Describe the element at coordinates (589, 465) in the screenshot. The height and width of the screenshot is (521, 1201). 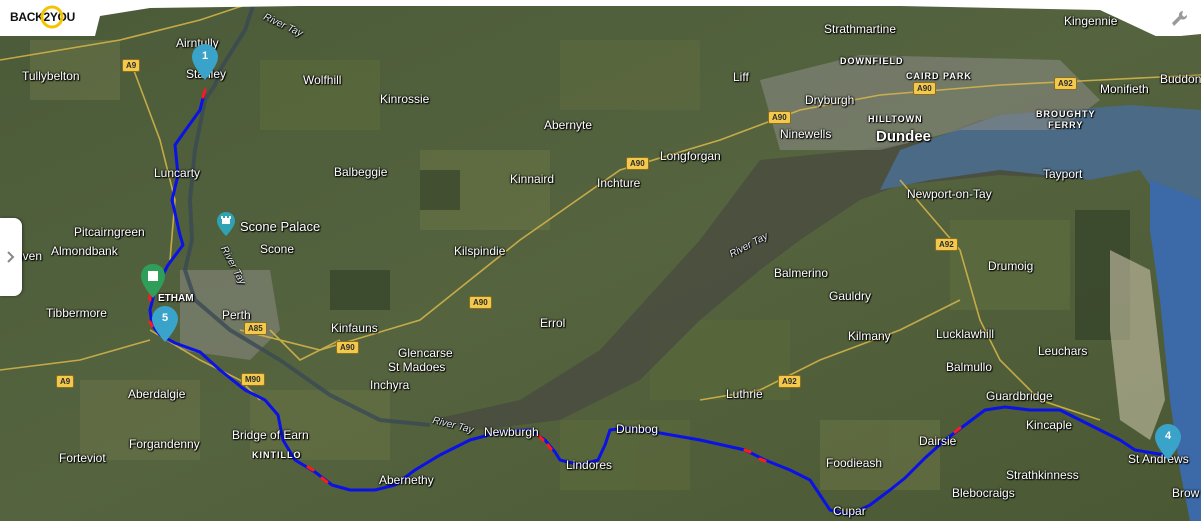
I see `place-label-lindores: Lindores` at that location.